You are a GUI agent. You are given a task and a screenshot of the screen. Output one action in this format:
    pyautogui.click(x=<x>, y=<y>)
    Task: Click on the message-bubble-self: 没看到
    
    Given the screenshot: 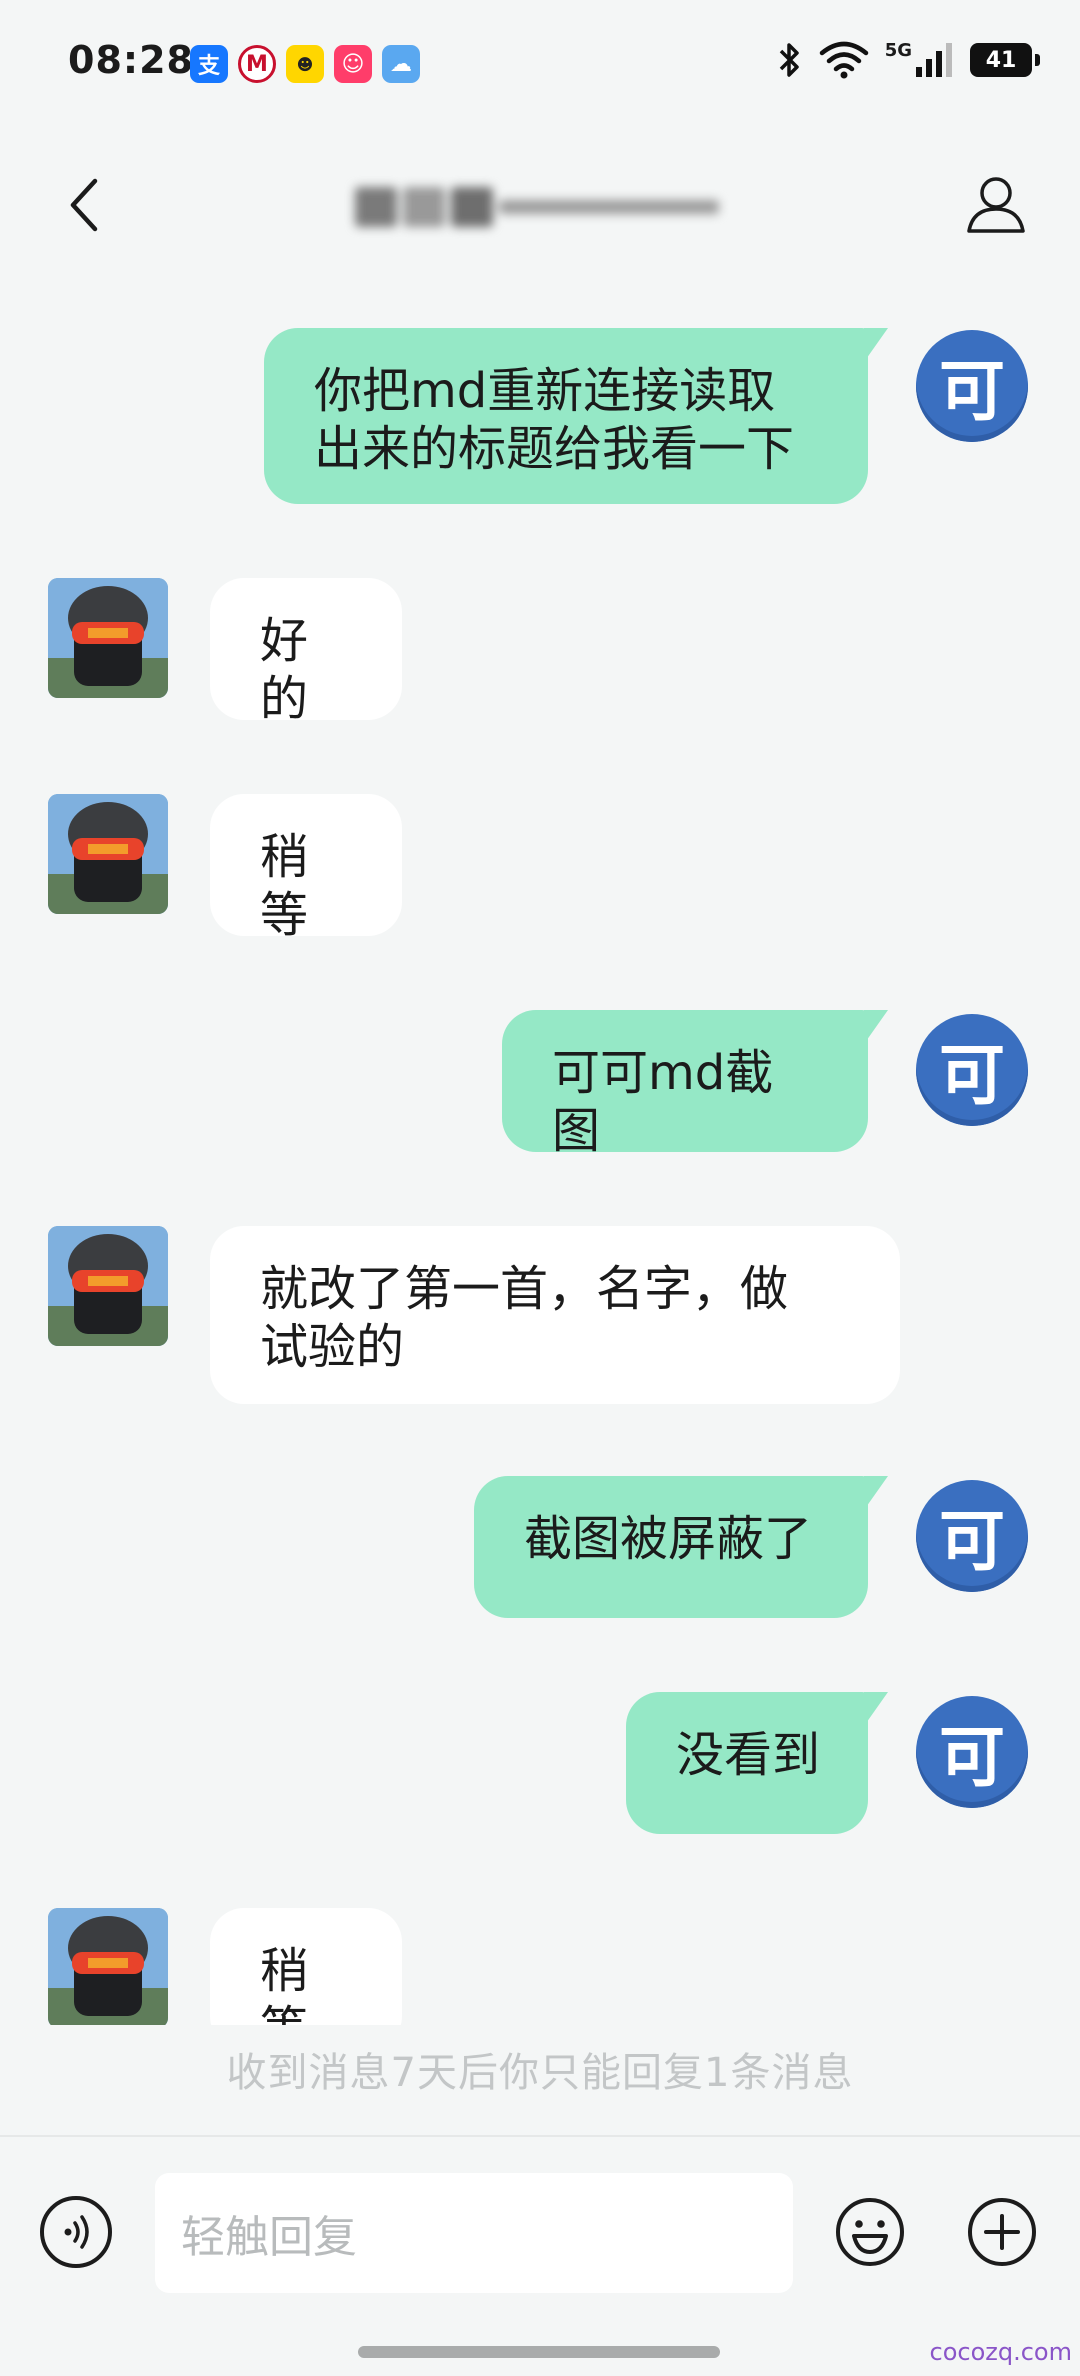 What is the action you would take?
    pyautogui.click(x=757, y=1763)
    